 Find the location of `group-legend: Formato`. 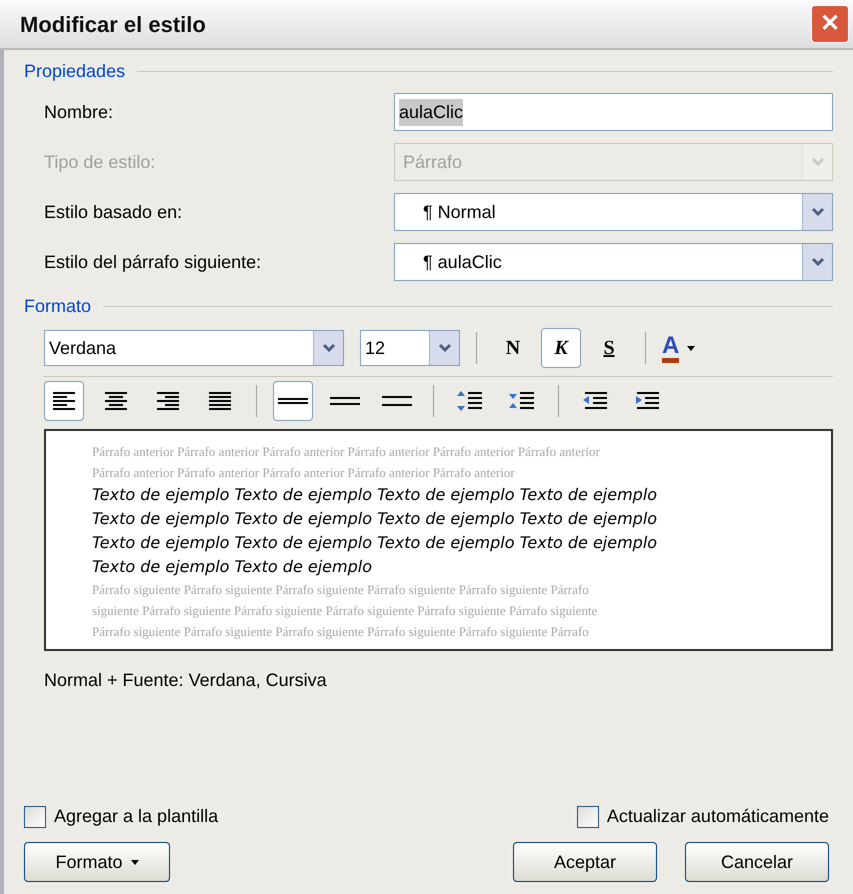

group-legend: Formato is located at coordinates (58, 306).